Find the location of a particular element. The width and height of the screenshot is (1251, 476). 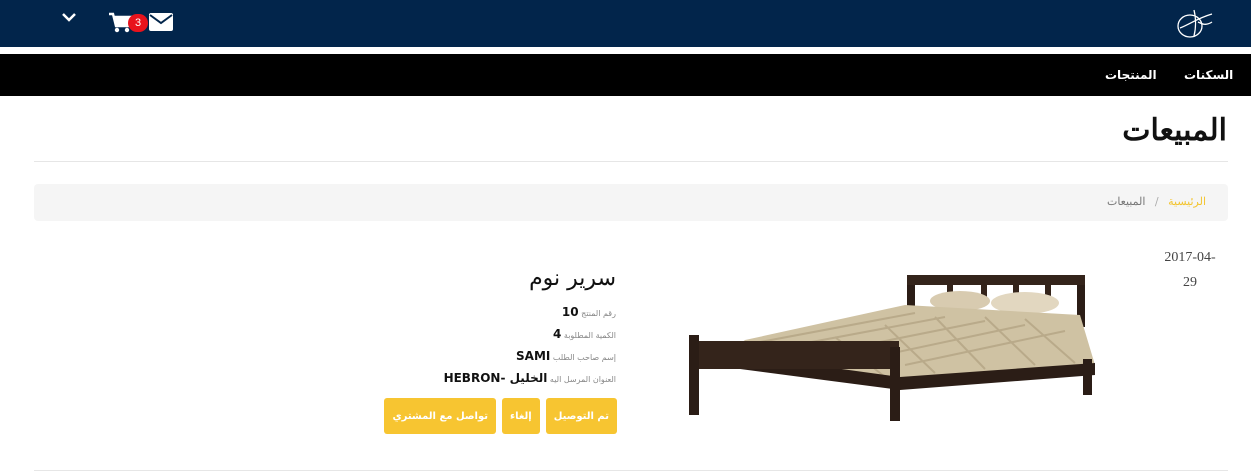

page-title: المبيعات is located at coordinates (1174, 130).